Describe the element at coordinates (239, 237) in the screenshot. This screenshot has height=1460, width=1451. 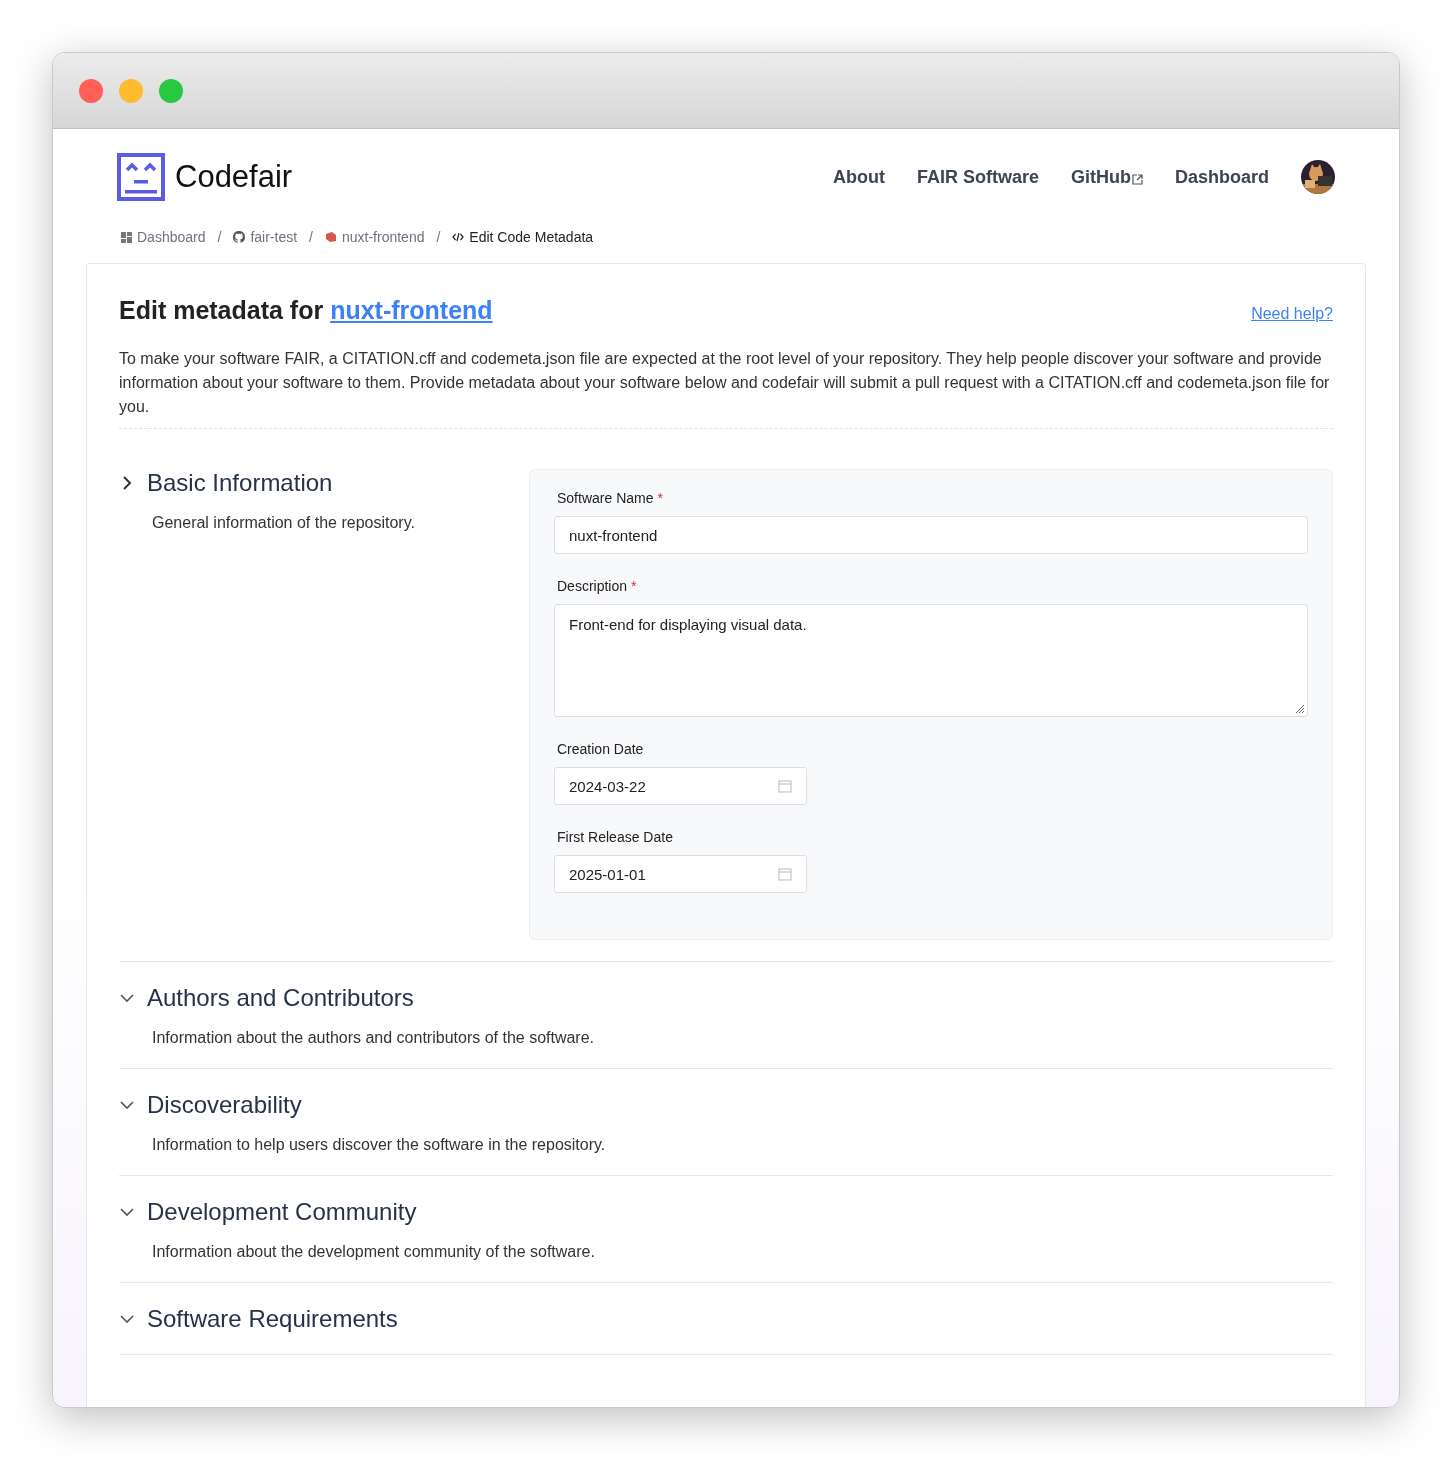
I see `github-icon` at that location.